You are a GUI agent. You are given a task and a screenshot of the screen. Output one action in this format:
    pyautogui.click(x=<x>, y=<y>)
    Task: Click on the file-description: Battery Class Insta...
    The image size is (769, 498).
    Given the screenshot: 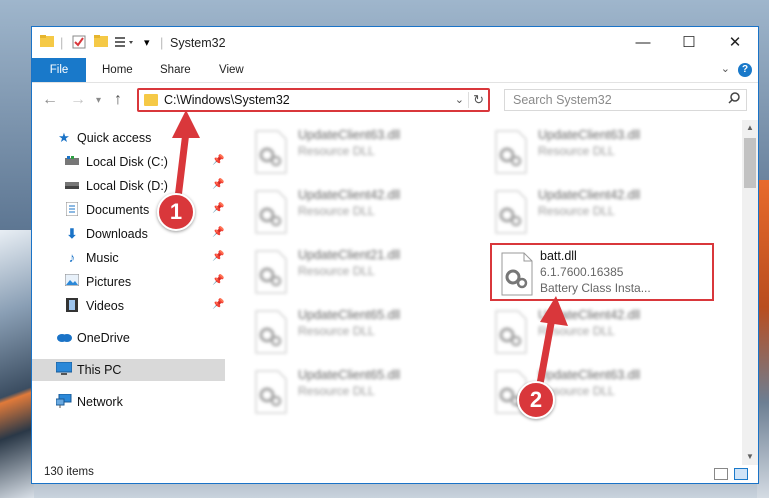 What is the action you would take?
    pyautogui.click(x=595, y=288)
    